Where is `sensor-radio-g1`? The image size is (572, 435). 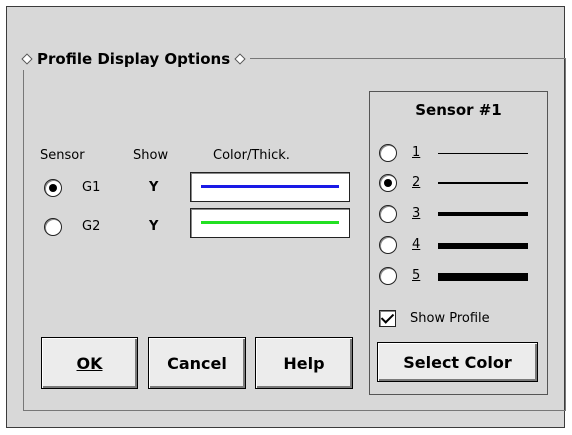
sensor-radio-g1 is located at coordinates (53, 188).